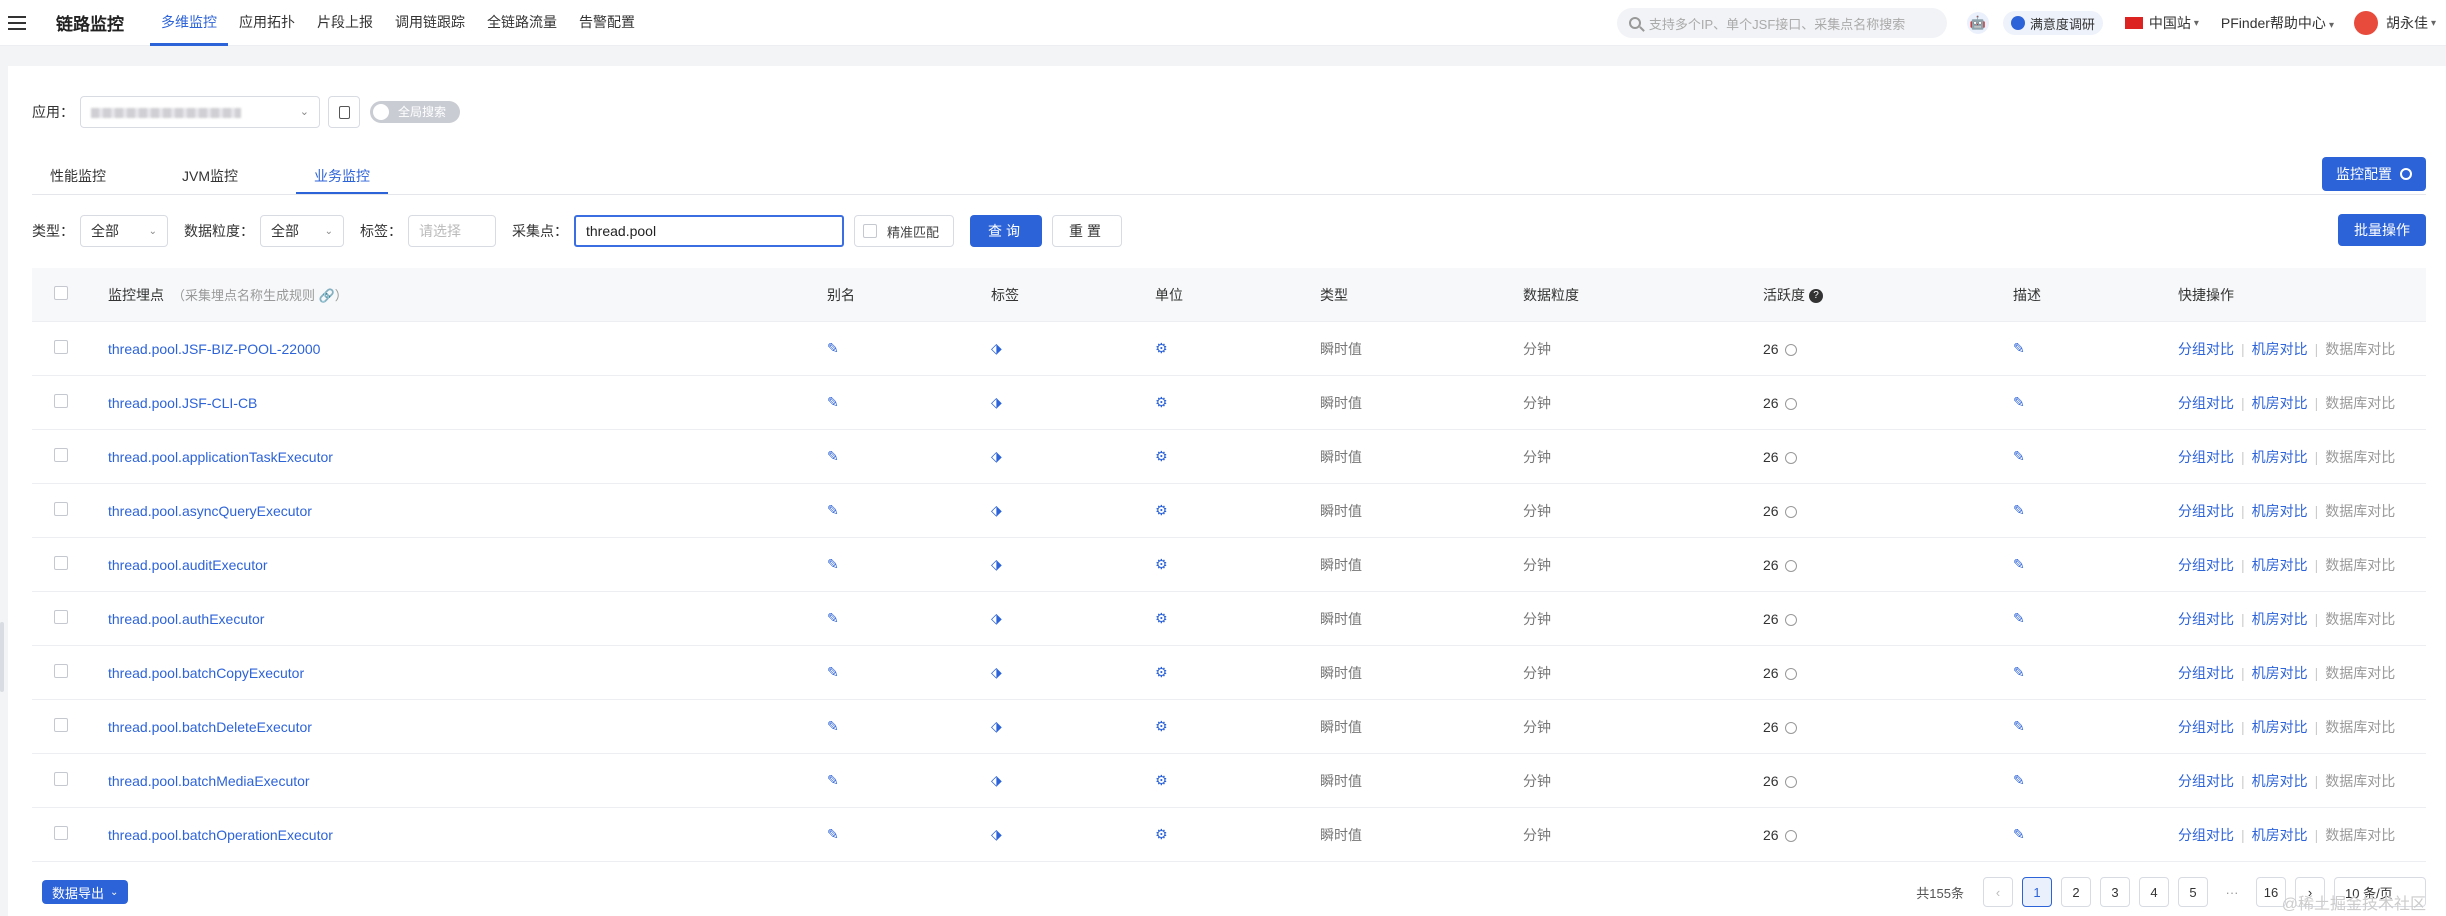 The width and height of the screenshot is (2446, 916). What do you see at coordinates (210, 176) in the screenshot?
I see `tab-1: JVM监控` at bounding box center [210, 176].